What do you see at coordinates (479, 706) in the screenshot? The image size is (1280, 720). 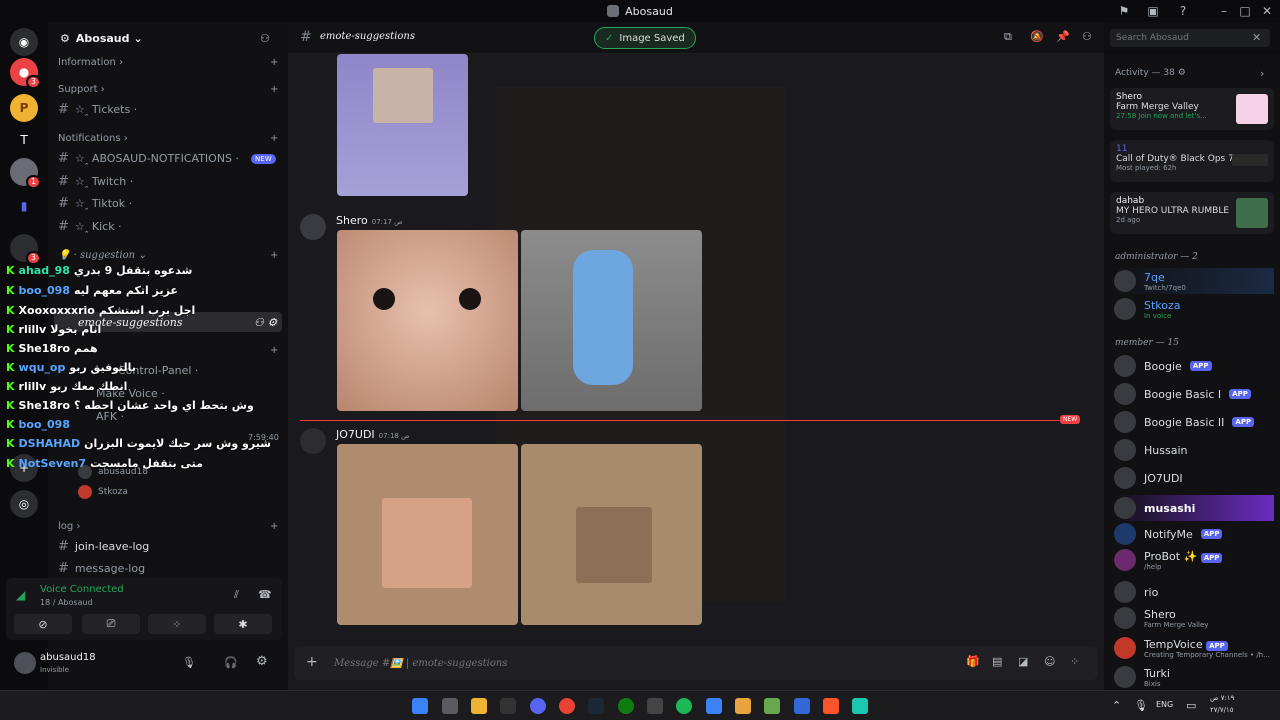 I see `file-explorer-icon` at bounding box center [479, 706].